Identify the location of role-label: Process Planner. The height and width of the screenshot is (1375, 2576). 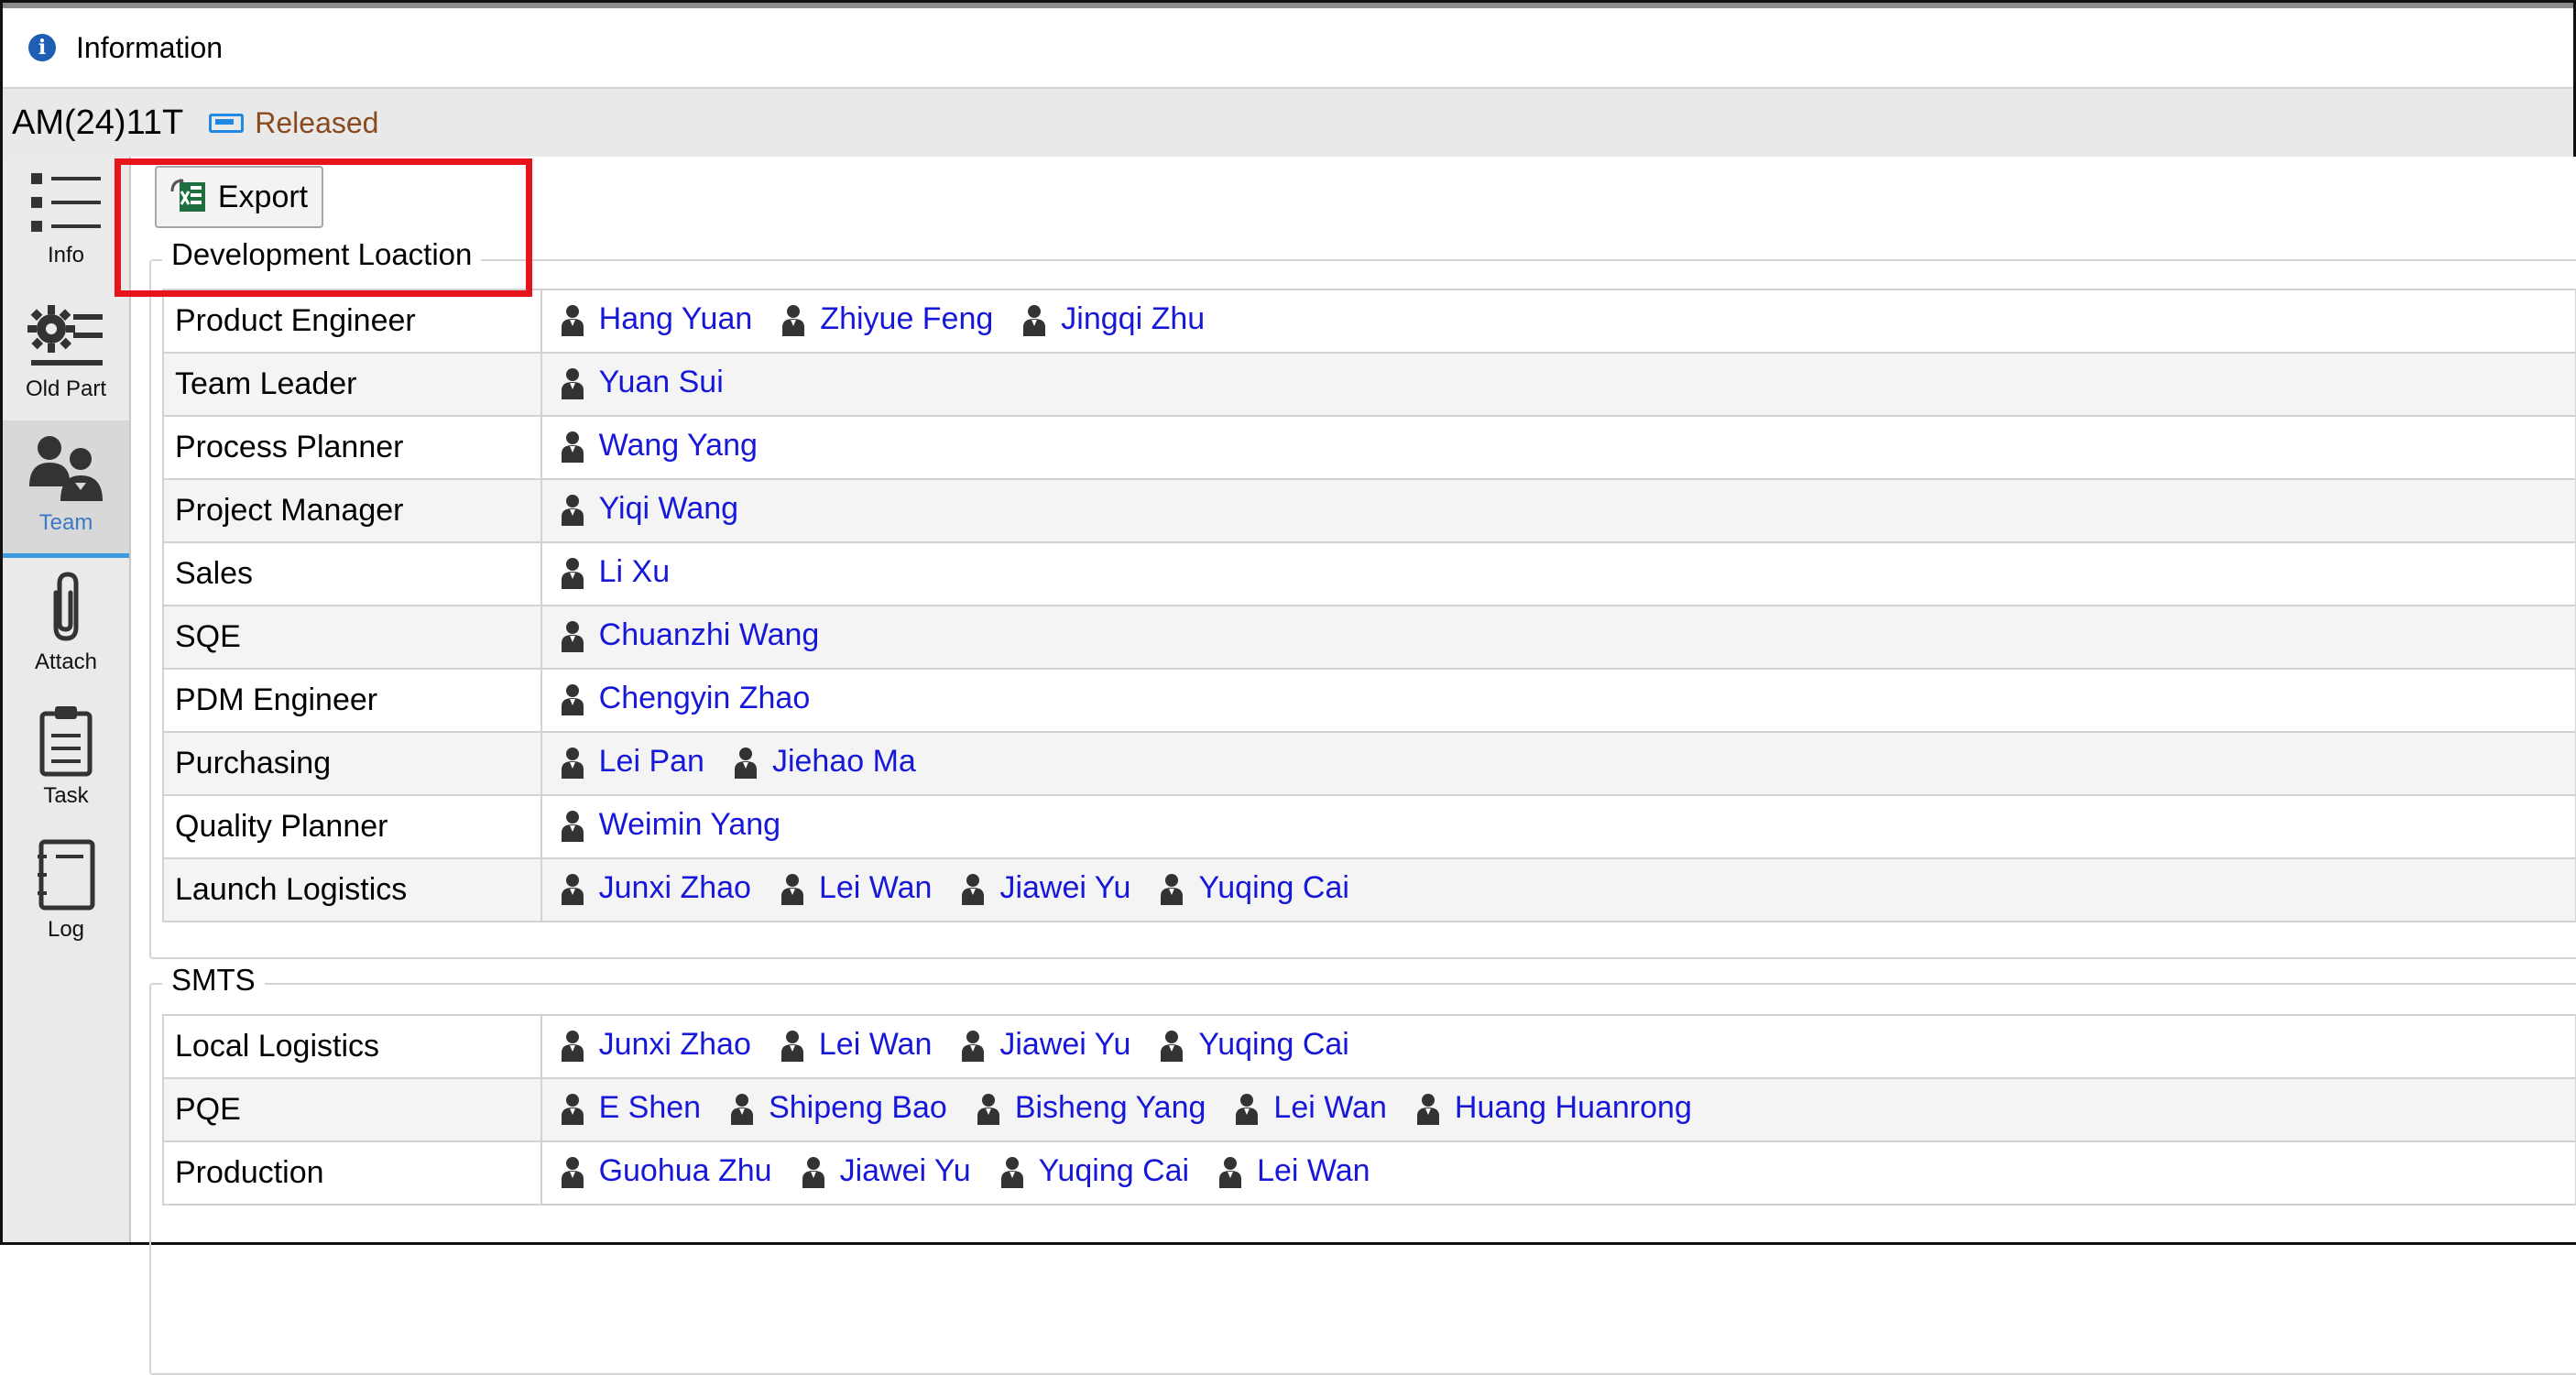
(352, 448).